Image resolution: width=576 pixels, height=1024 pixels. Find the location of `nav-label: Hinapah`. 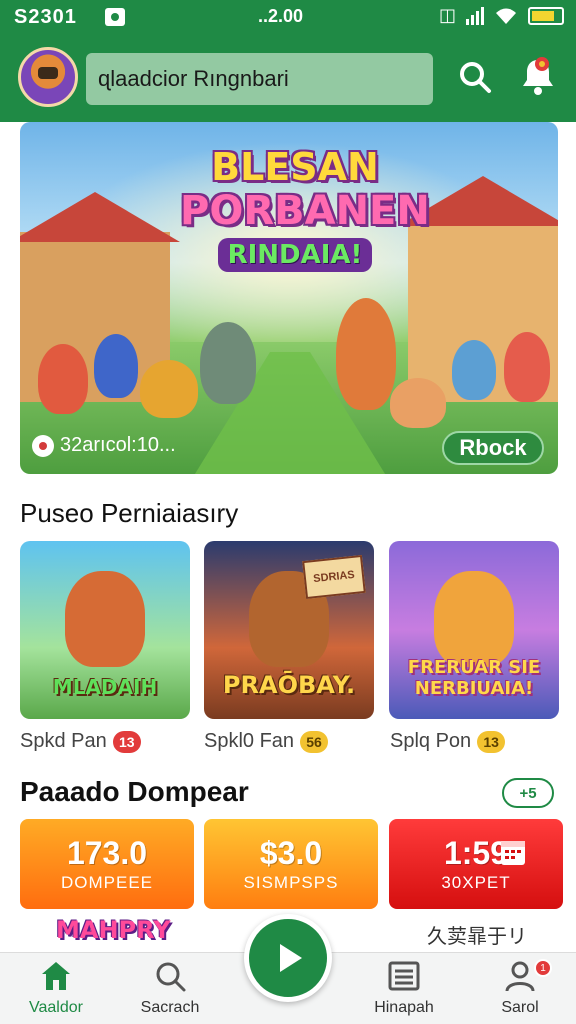

nav-label: Hinapah is located at coordinates (404, 1007).